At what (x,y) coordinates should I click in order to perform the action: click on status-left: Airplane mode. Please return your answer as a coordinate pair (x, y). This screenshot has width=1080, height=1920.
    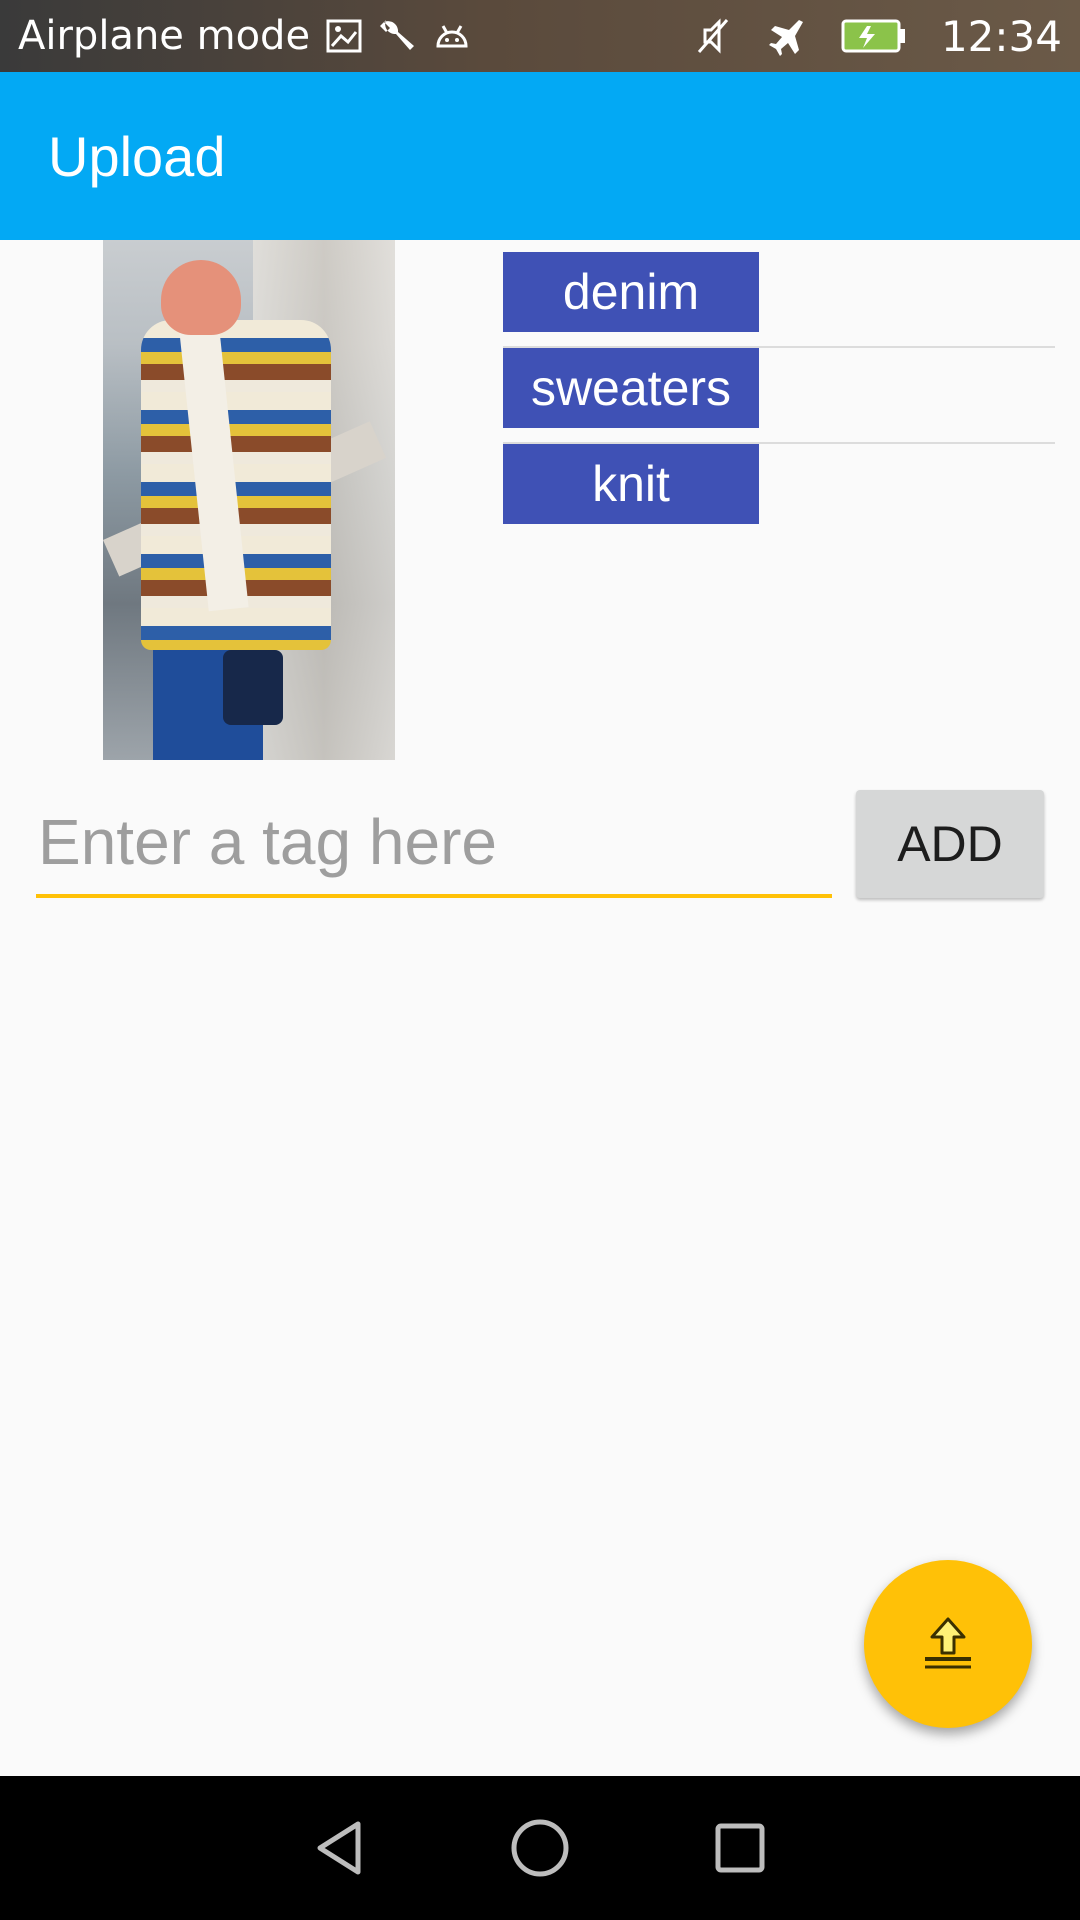
    Looking at the image, I should click on (245, 36).